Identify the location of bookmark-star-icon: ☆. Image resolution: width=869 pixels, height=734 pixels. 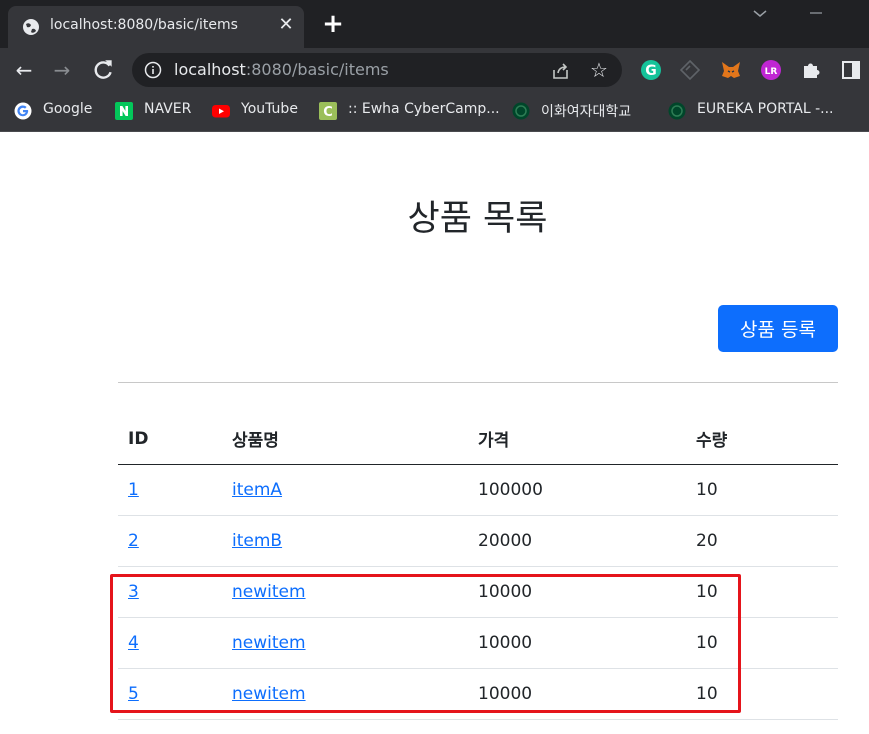
(599, 70).